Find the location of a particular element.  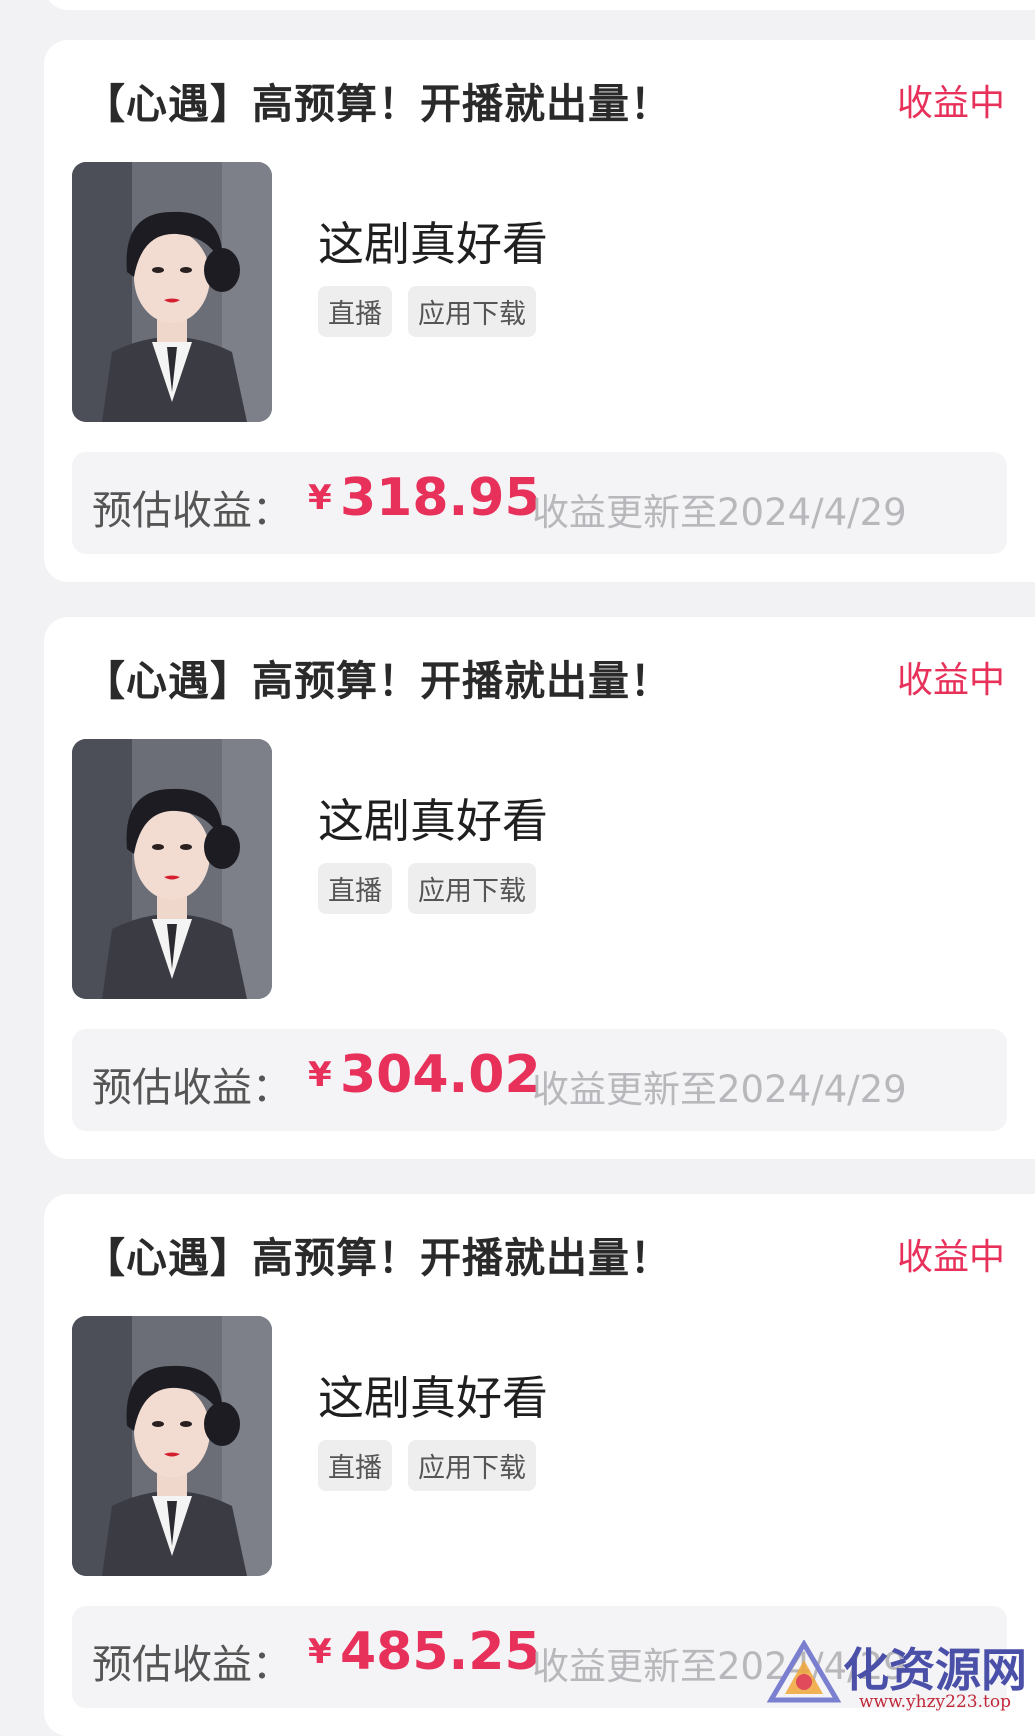

watermark-name: 化资源网 is located at coordinates (935, 1670).